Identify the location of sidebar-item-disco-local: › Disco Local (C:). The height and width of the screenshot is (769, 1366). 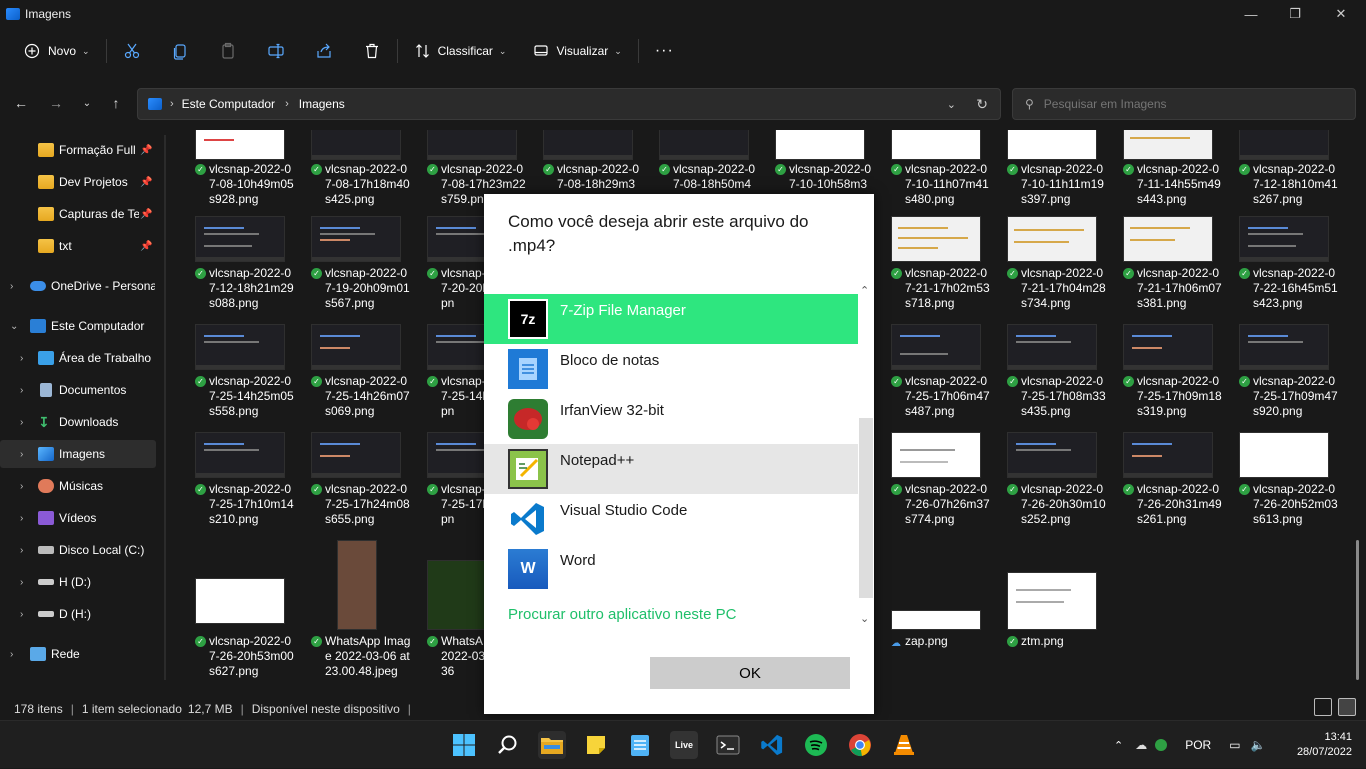
(78, 550).